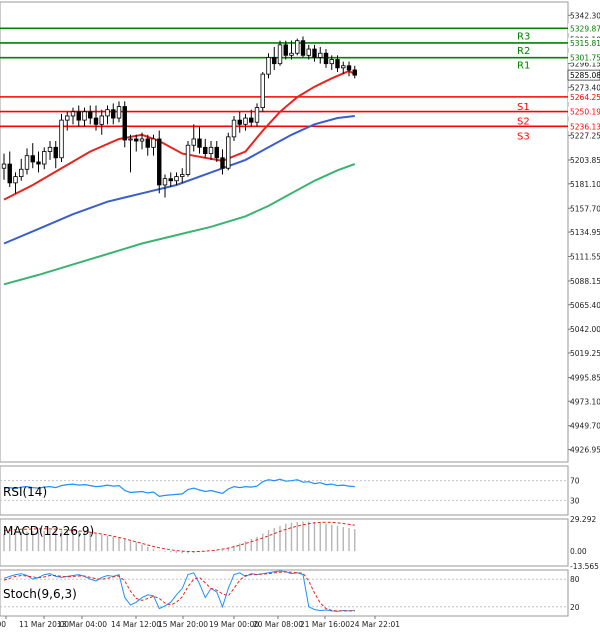 The width and height of the screenshot is (600, 632). I want to click on level-price-label: 5315.81, so click(585, 43).